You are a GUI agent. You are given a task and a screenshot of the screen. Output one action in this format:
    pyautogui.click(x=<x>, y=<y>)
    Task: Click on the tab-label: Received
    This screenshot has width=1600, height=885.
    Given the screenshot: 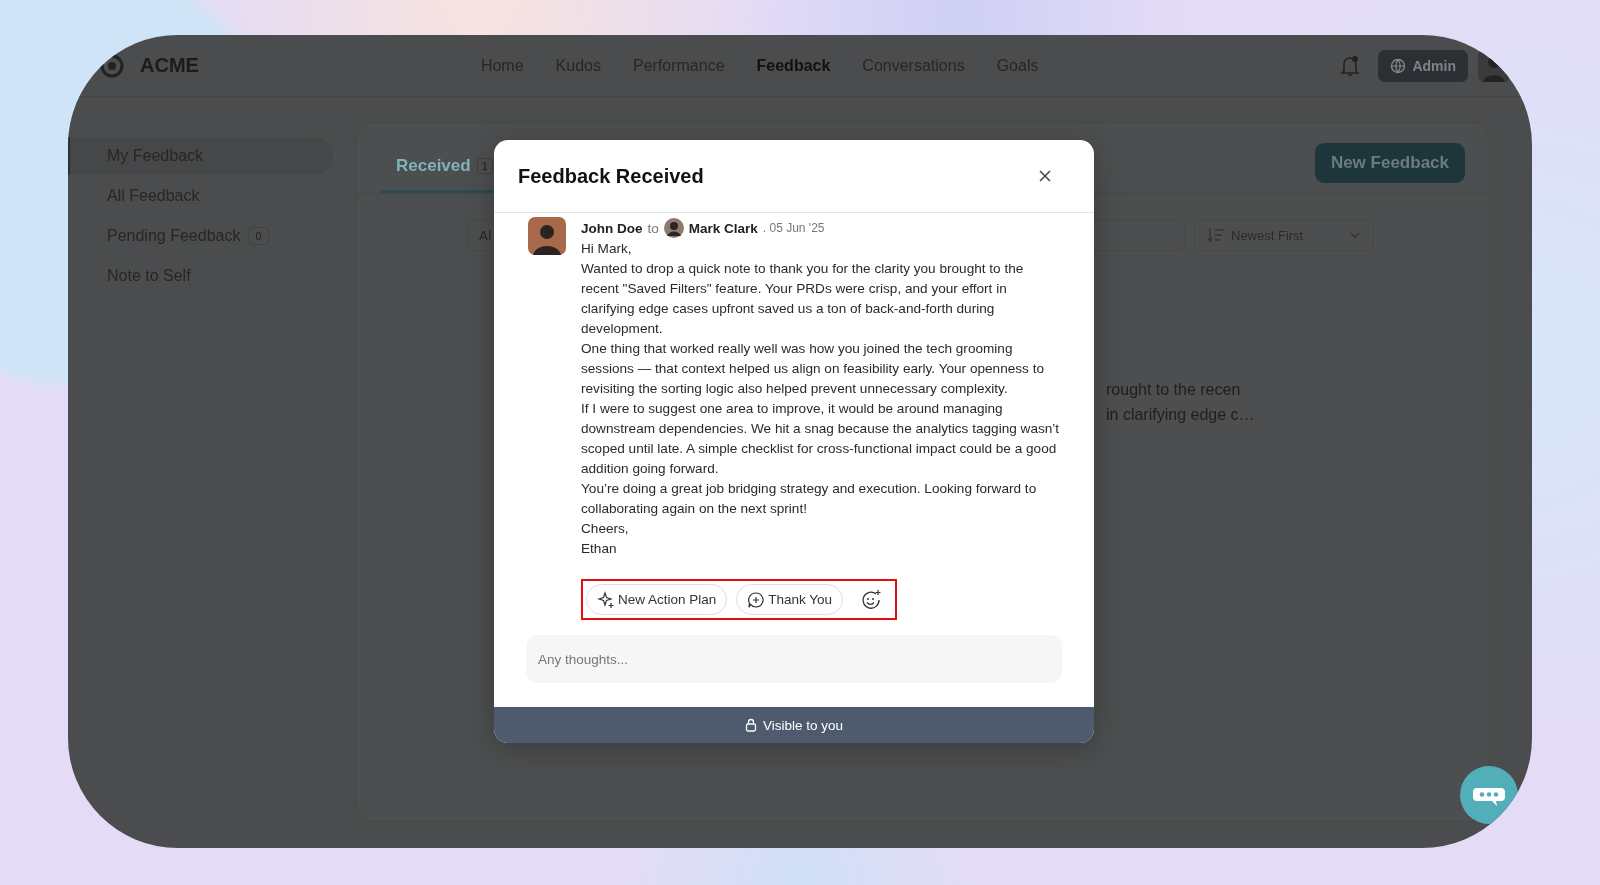 What is the action you would take?
    pyautogui.click(x=433, y=166)
    